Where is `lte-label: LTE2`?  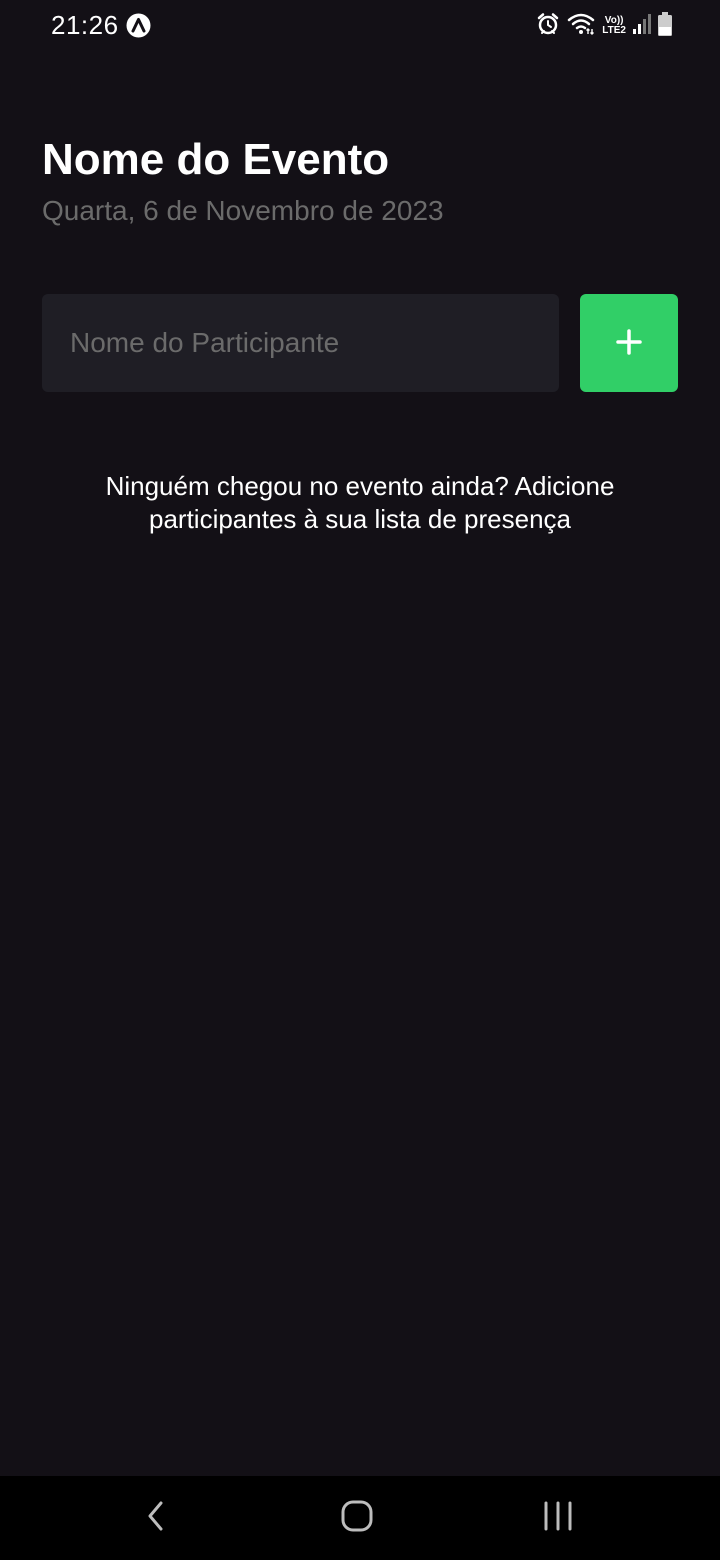 lte-label: LTE2 is located at coordinates (614, 30).